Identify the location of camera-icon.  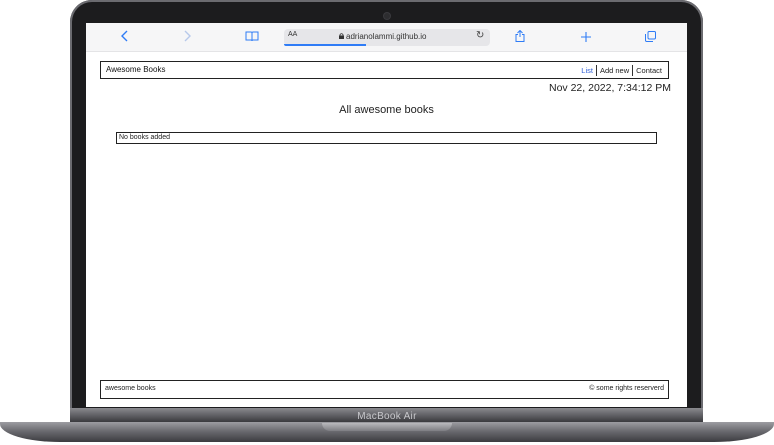
(387, 16).